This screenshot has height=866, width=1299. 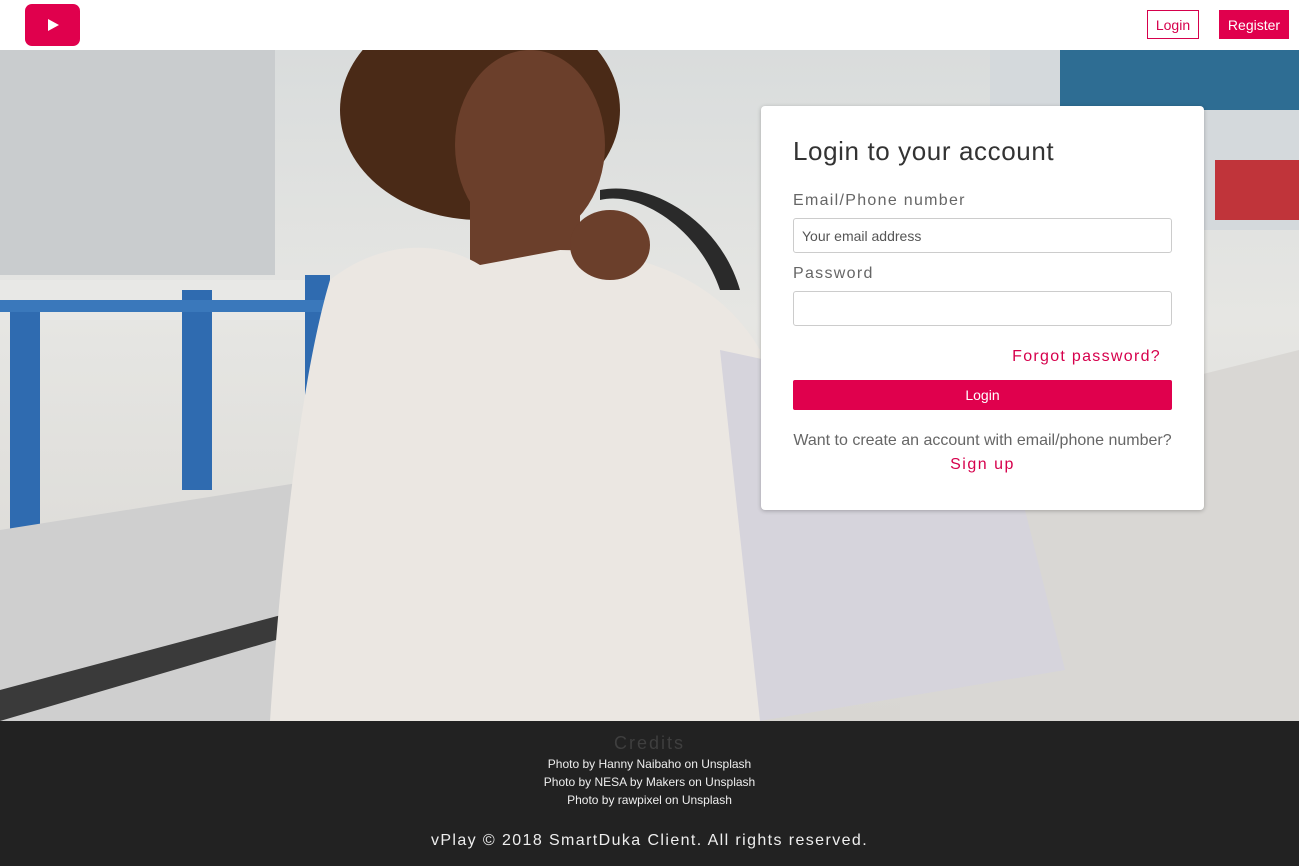 What do you see at coordinates (649, 800) in the screenshot?
I see `credit-line: Photo by rawpixel on Unsplash` at bounding box center [649, 800].